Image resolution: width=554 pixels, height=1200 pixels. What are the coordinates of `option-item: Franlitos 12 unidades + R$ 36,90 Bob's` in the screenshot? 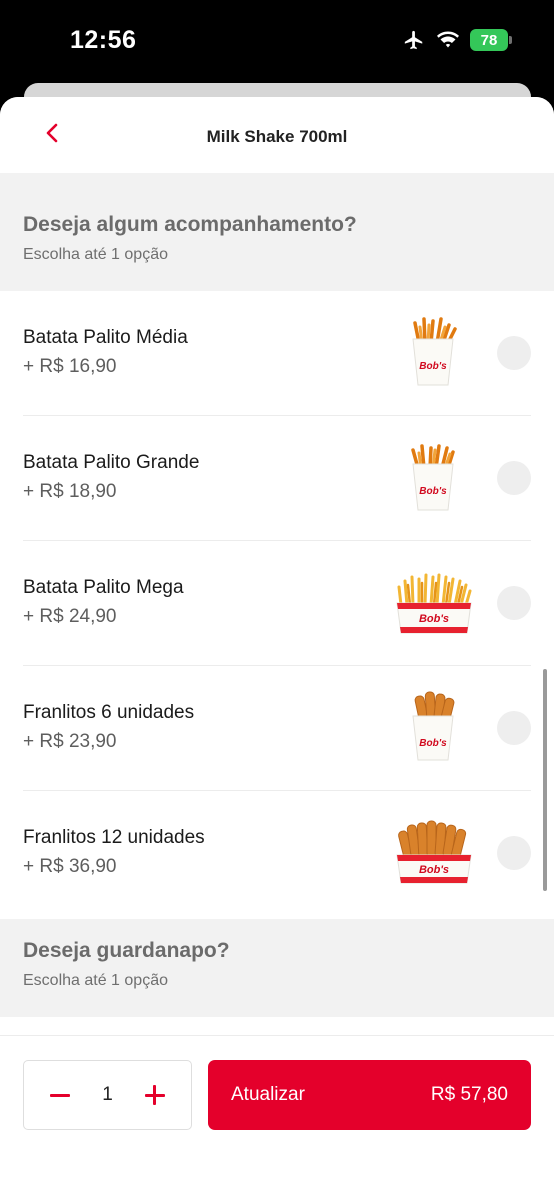 It's located at (277, 853).